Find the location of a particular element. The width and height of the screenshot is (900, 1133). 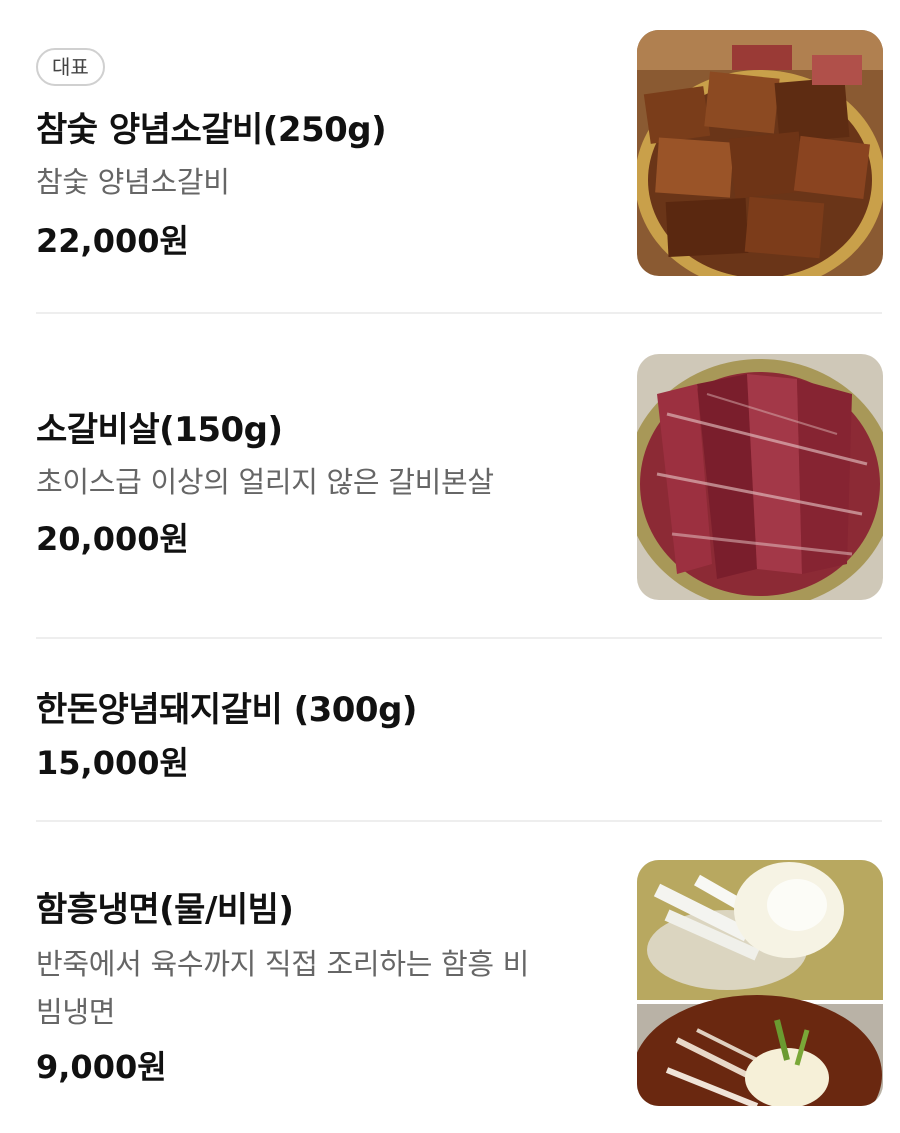

menu-item-price: 22,000원 is located at coordinates (112, 241).